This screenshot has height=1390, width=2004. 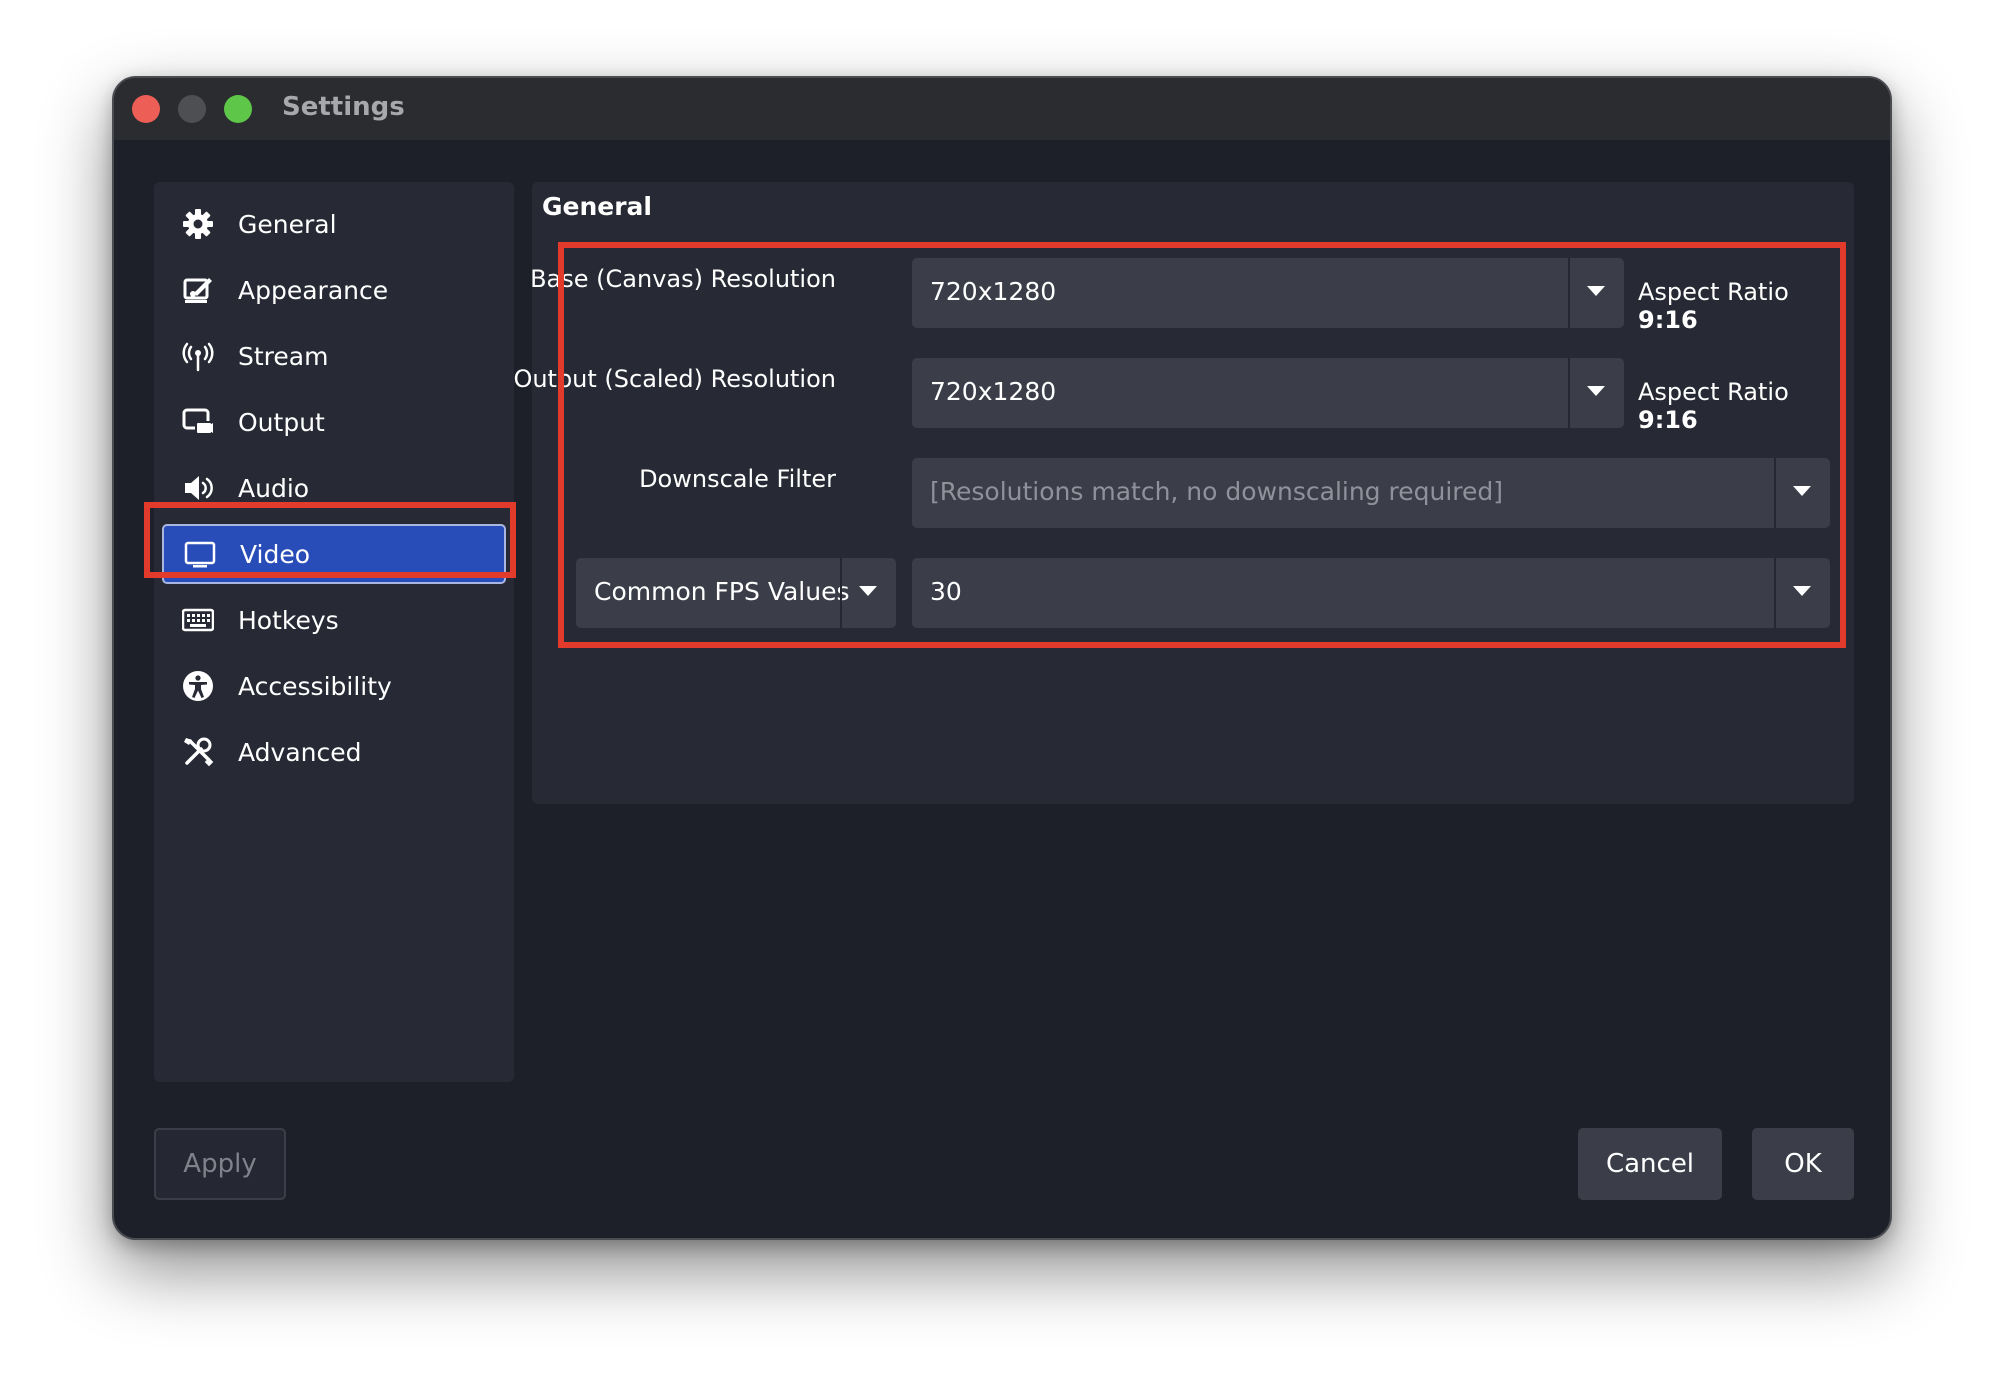 What do you see at coordinates (597, 206) in the screenshot?
I see `panel-title: General` at bounding box center [597, 206].